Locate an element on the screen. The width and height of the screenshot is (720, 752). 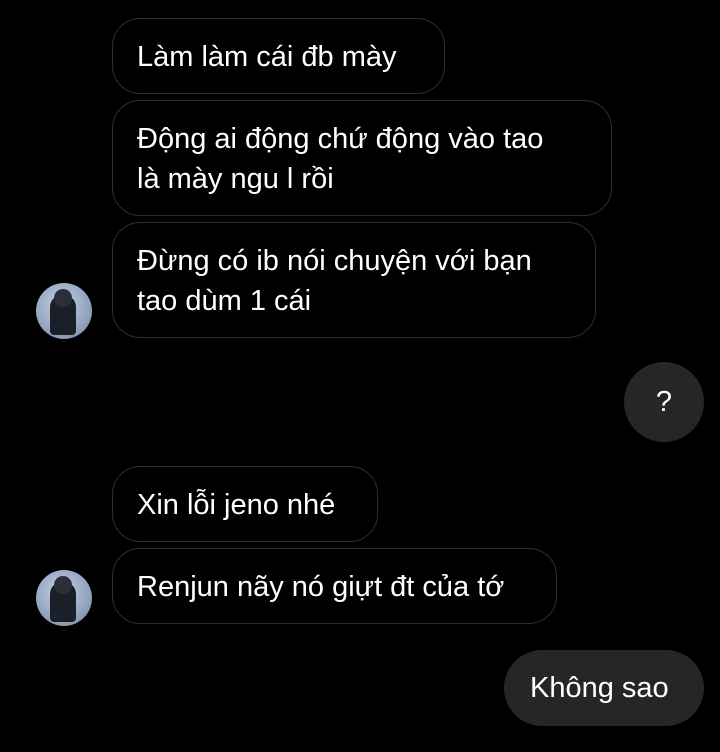
message-bubble-outgoing: Không sao is located at coordinates (604, 688).